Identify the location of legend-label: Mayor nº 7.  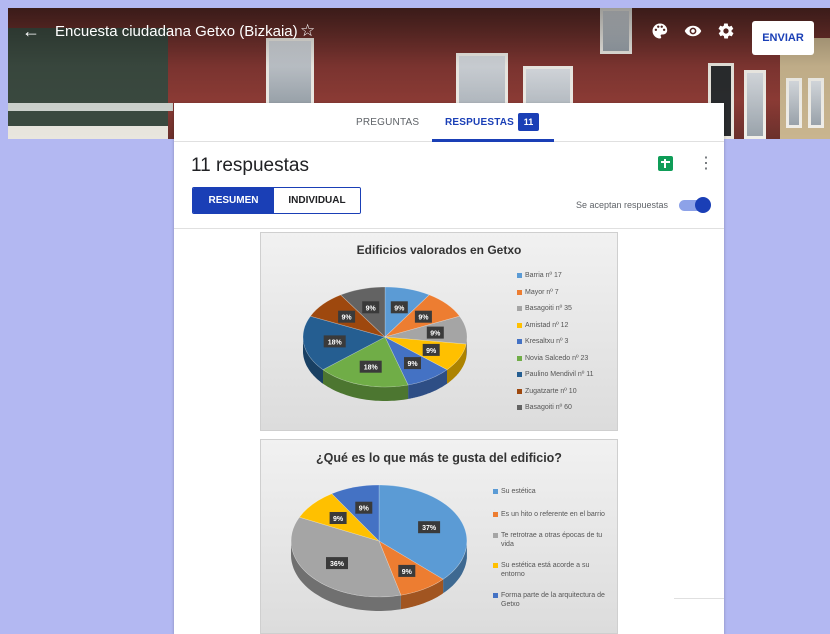
(542, 292).